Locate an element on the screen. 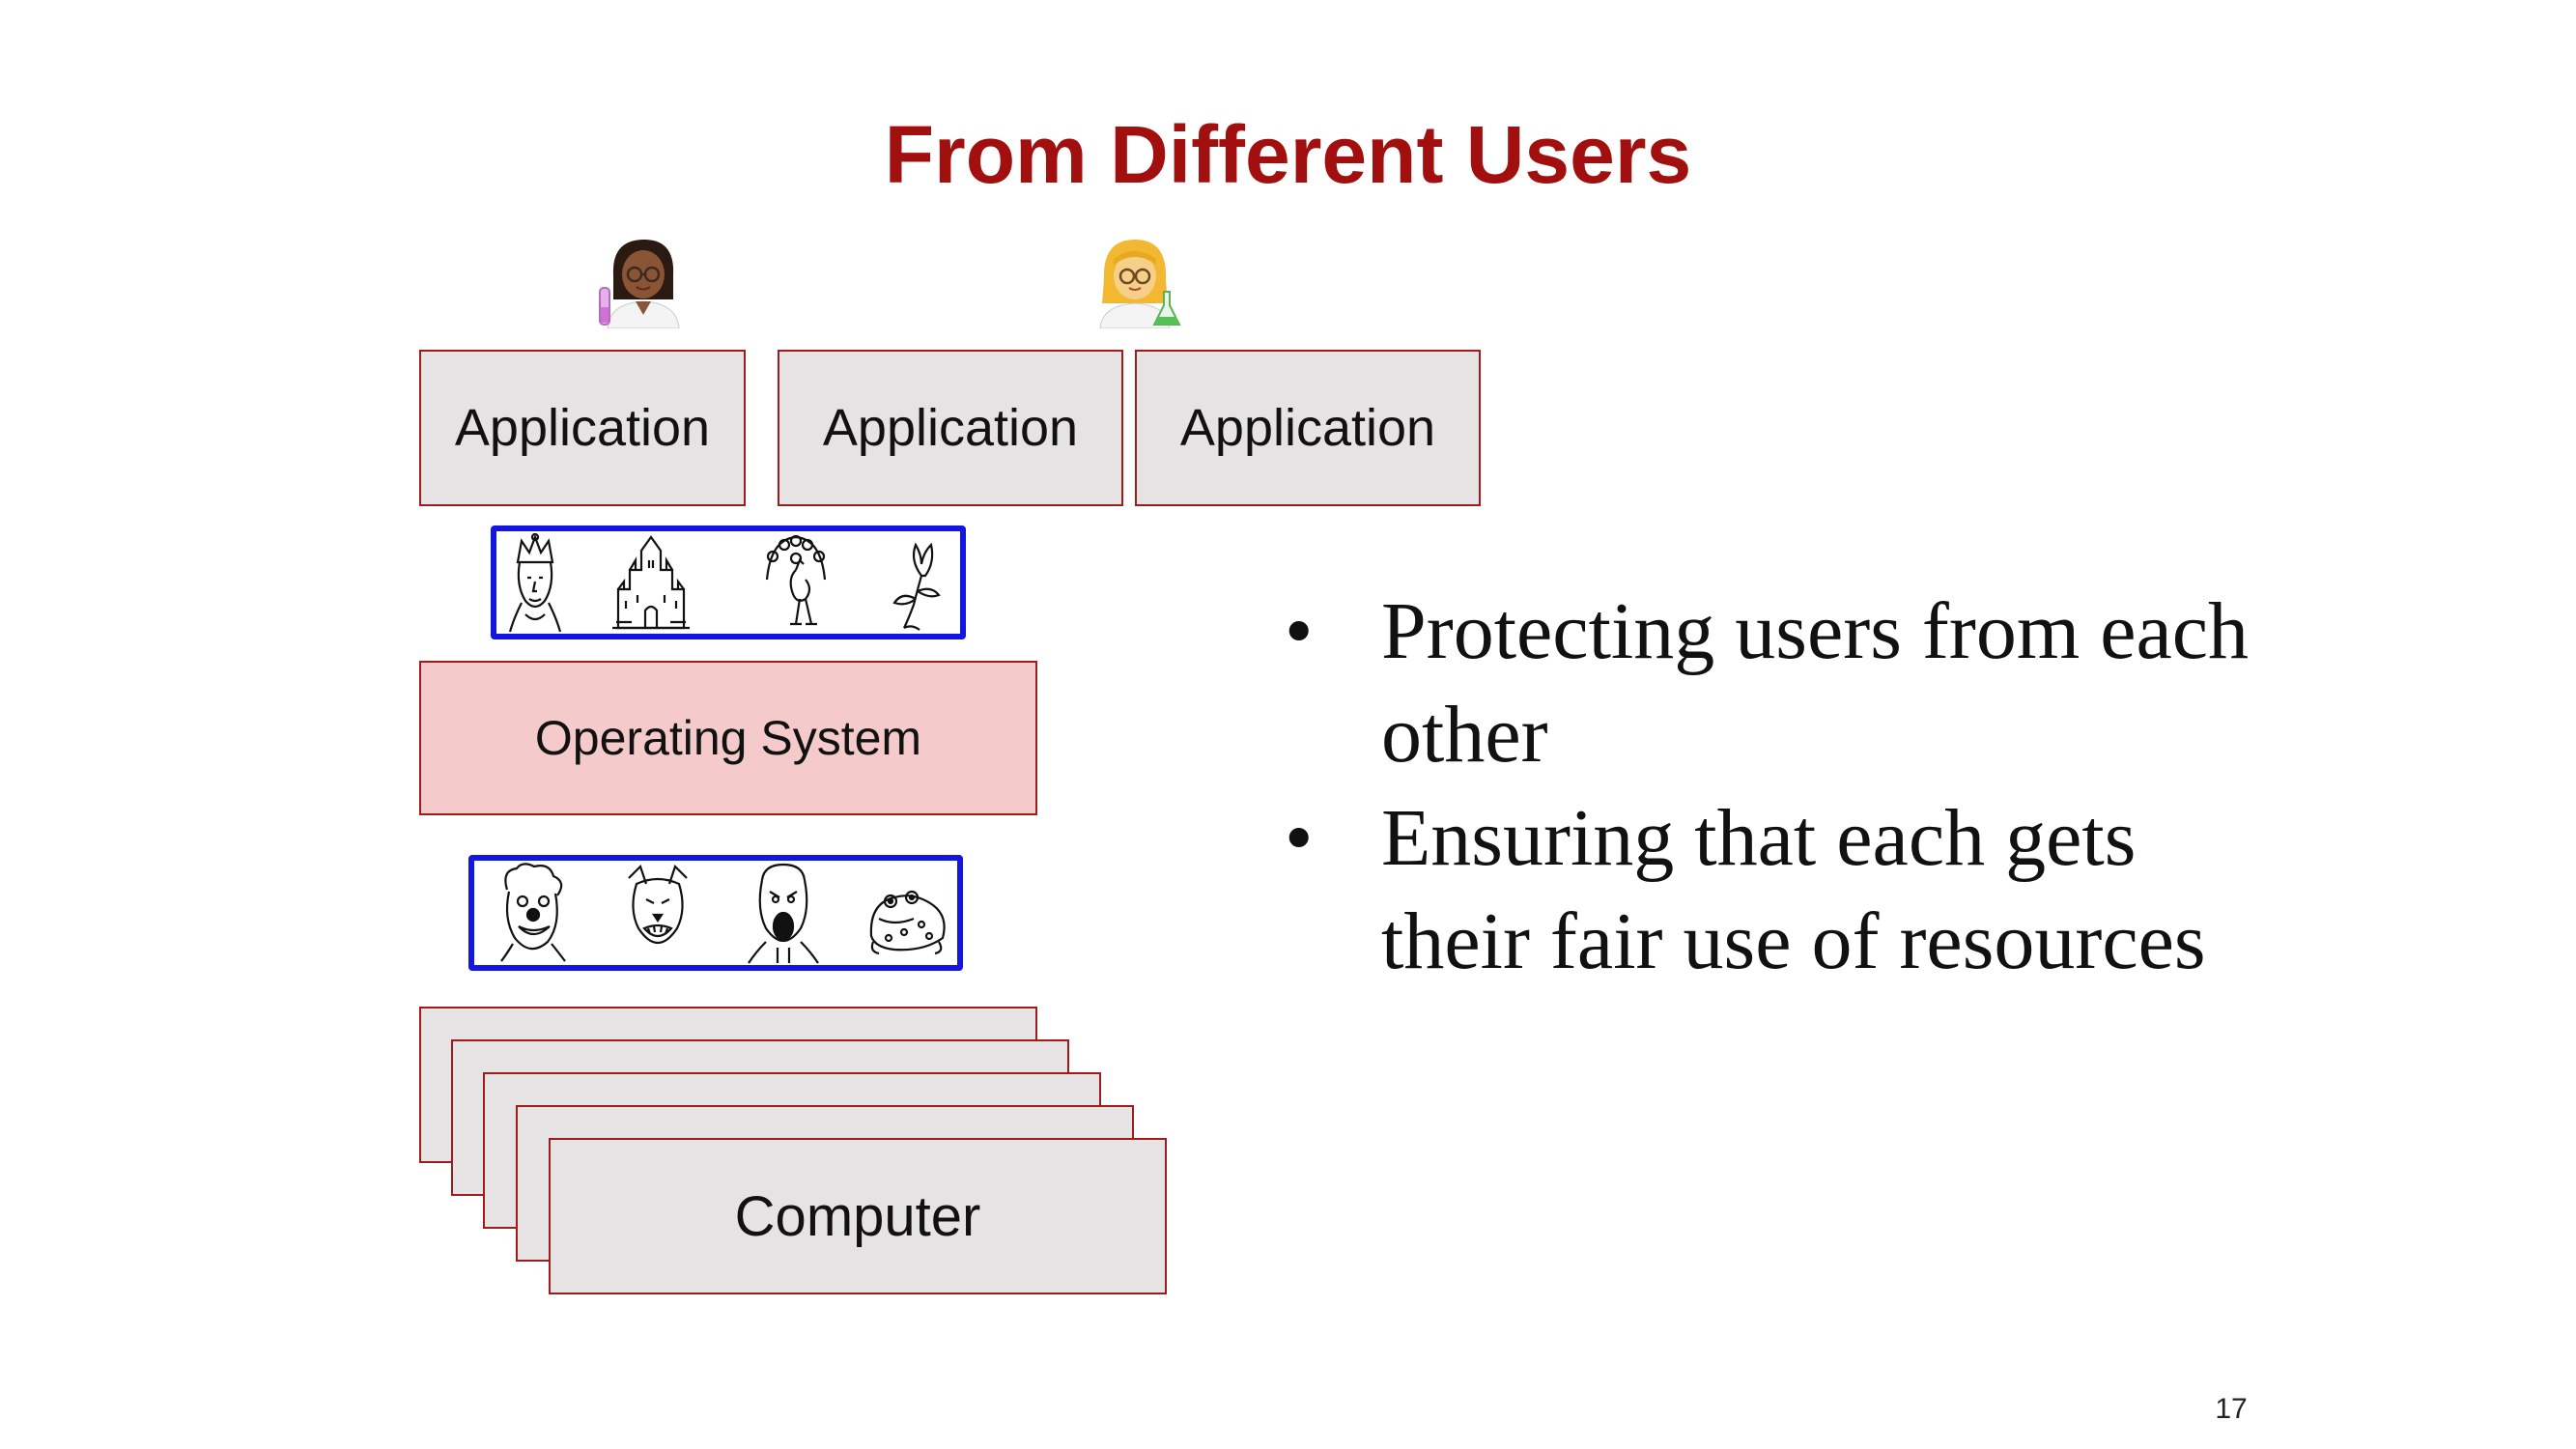 The image size is (2576, 1449). application-box-2: Application is located at coordinates (950, 428).